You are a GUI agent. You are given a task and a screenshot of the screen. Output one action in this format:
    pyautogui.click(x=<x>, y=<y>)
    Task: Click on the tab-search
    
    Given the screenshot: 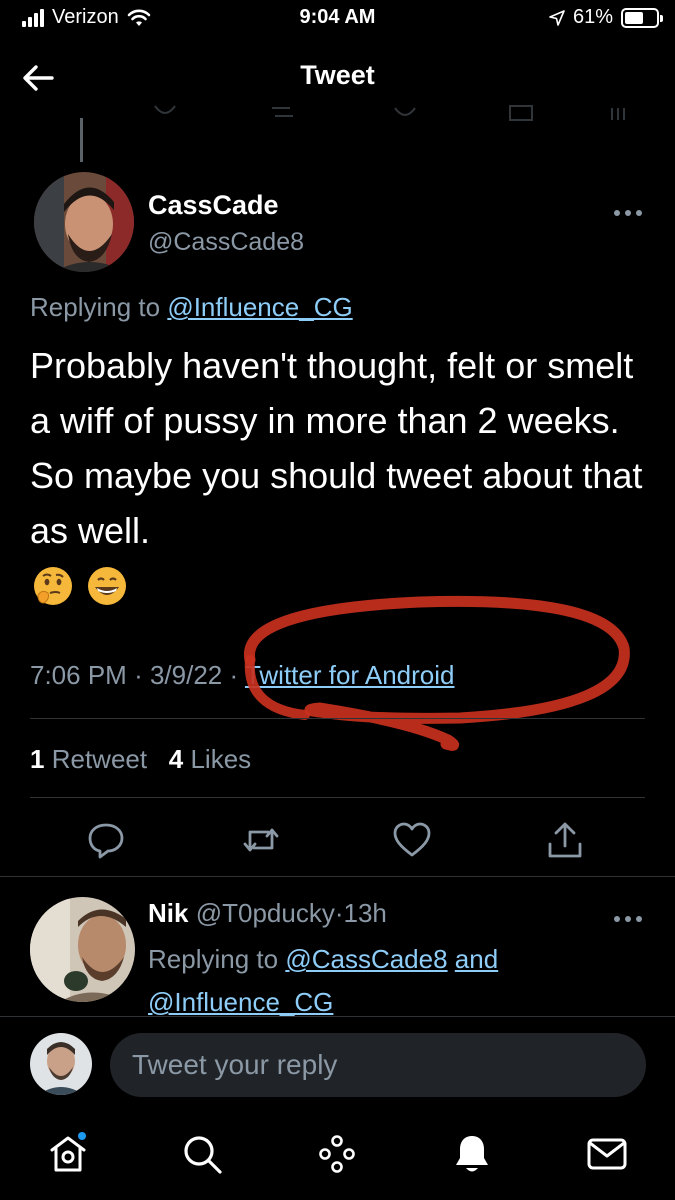 What is the action you would take?
    pyautogui.click(x=202, y=1154)
    